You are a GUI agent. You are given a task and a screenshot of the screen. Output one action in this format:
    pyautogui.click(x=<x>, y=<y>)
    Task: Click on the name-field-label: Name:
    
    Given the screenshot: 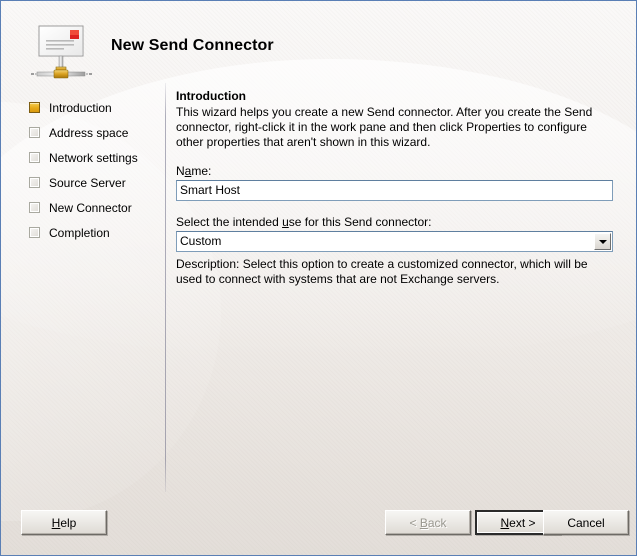 What is the action you would take?
    pyautogui.click(x=194, y=171)
    